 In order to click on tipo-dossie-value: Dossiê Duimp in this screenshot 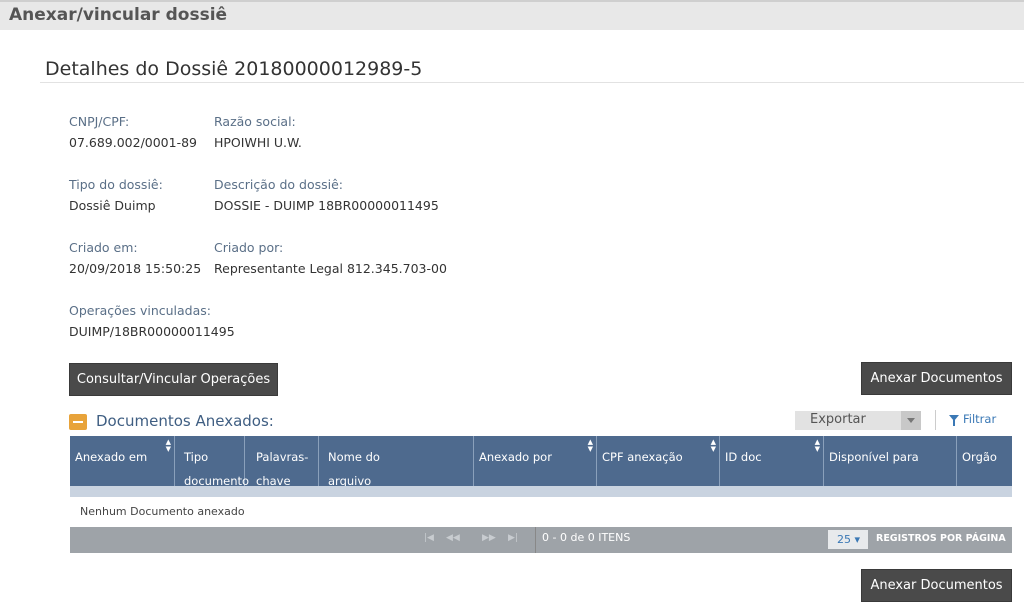, I will do `click(112, 205)`.